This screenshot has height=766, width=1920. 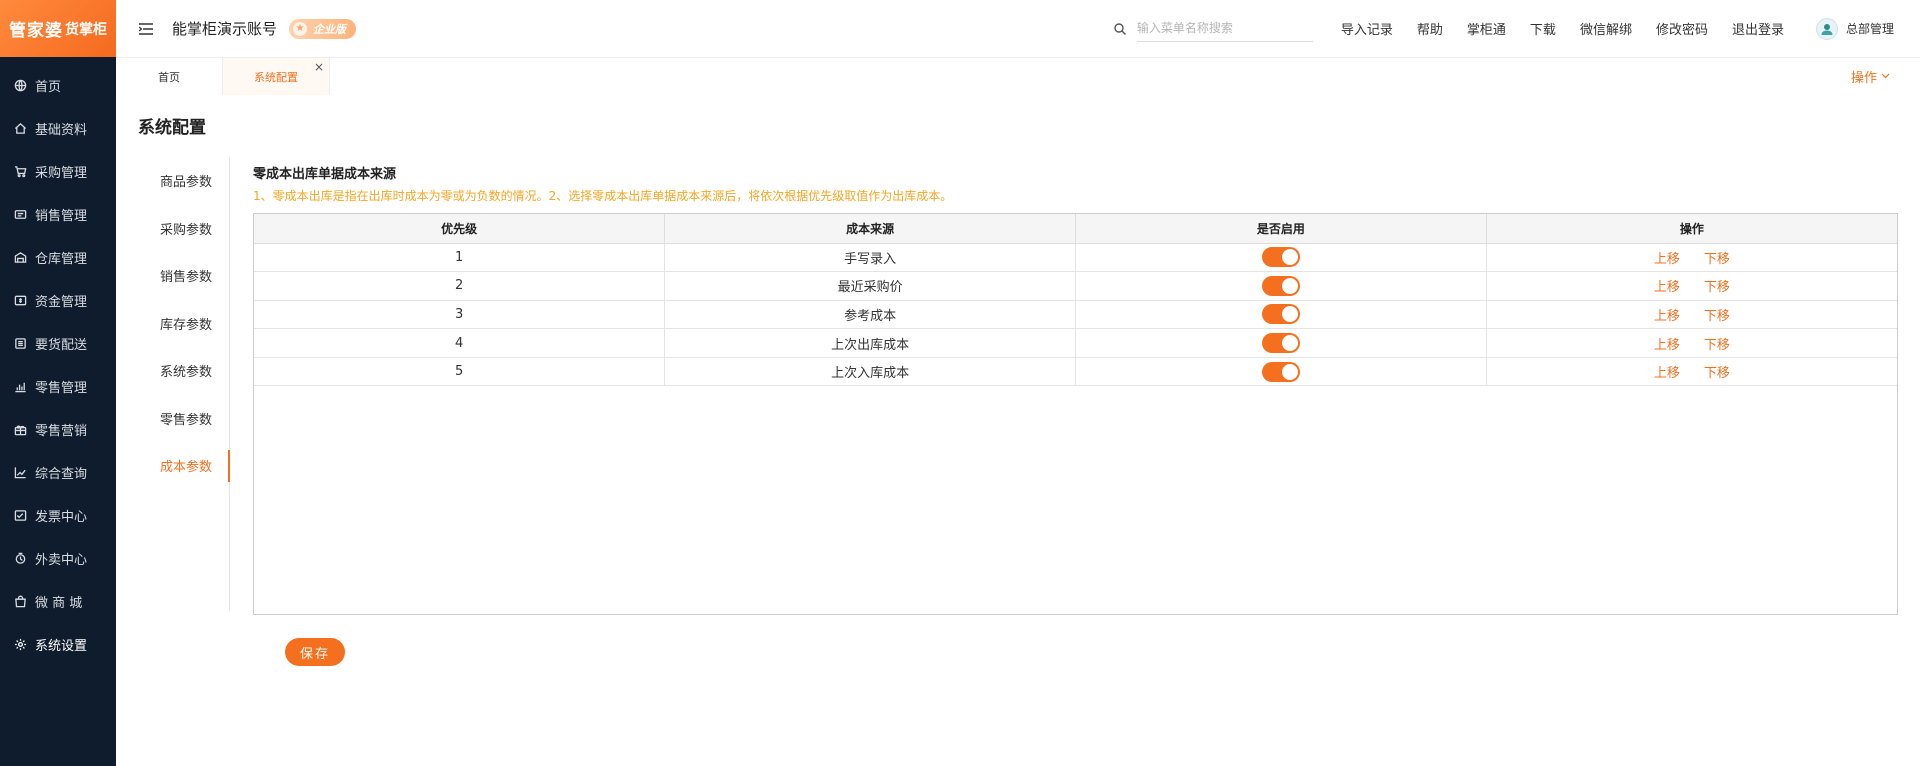 I want to click on table-row: 2 最近采购价 上移 下移, so click(x=1075, y=286).